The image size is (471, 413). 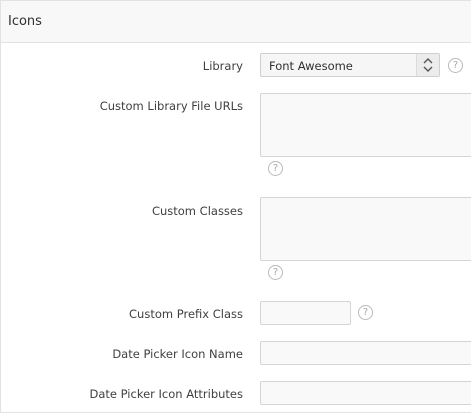 What do you see at coordinates (166, 394) in the screenshot?
I see `date-picker-icon-attributes-label: Date Picker Icon Attributes` at bounding box center [166, 394].